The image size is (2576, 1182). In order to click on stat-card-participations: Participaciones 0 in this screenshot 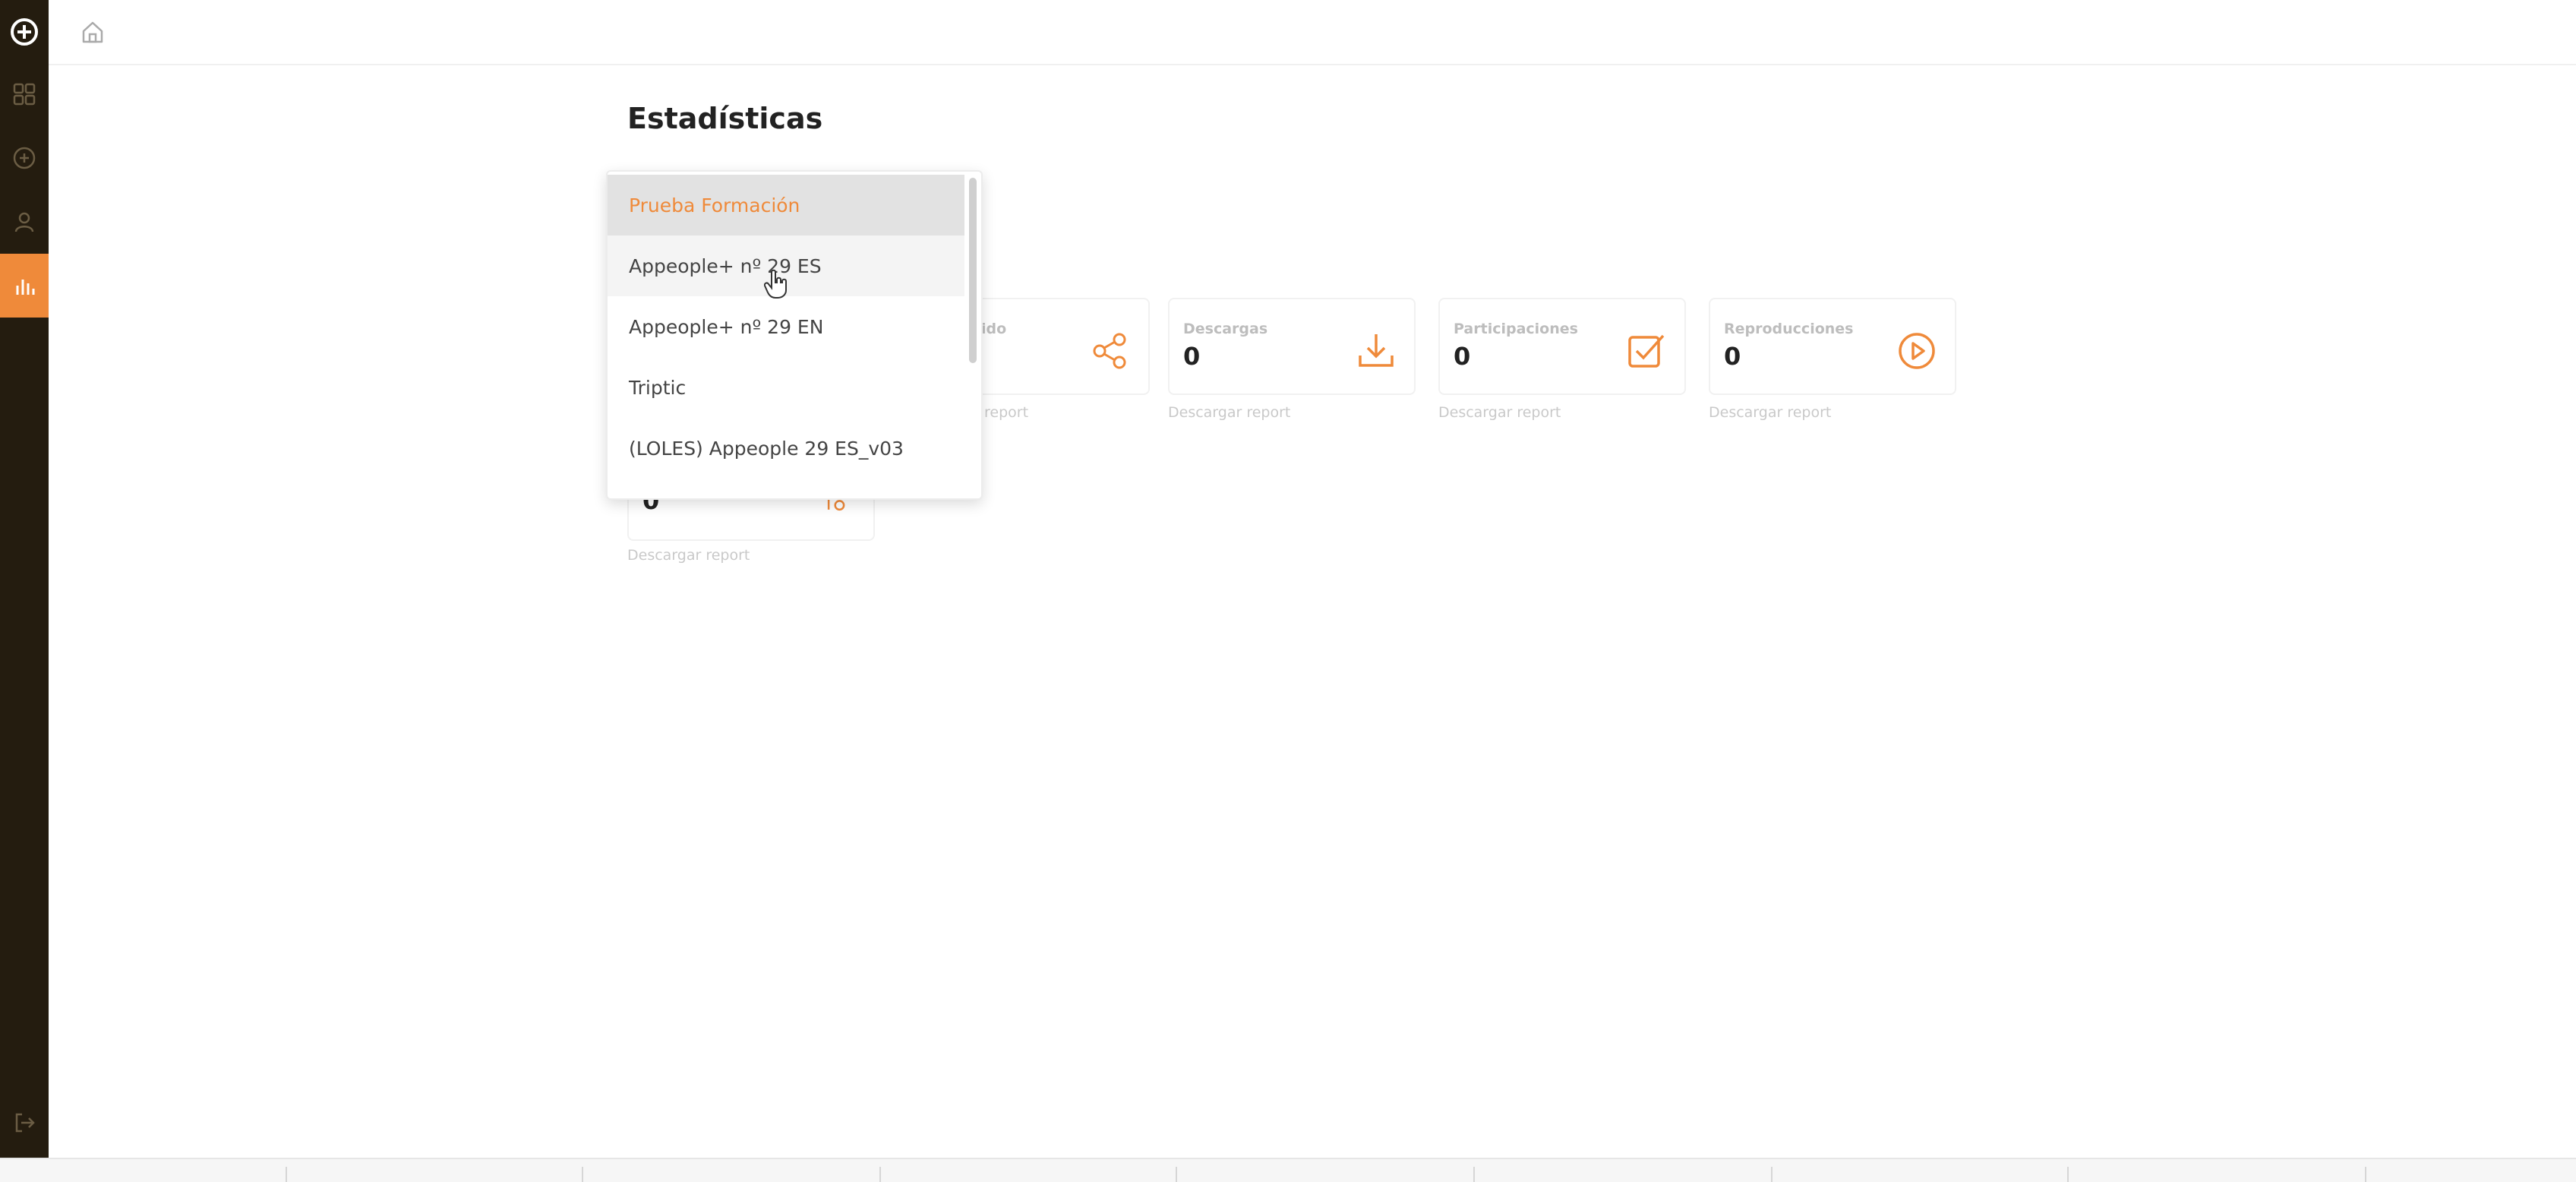, I will do `click(1562, 346)`.